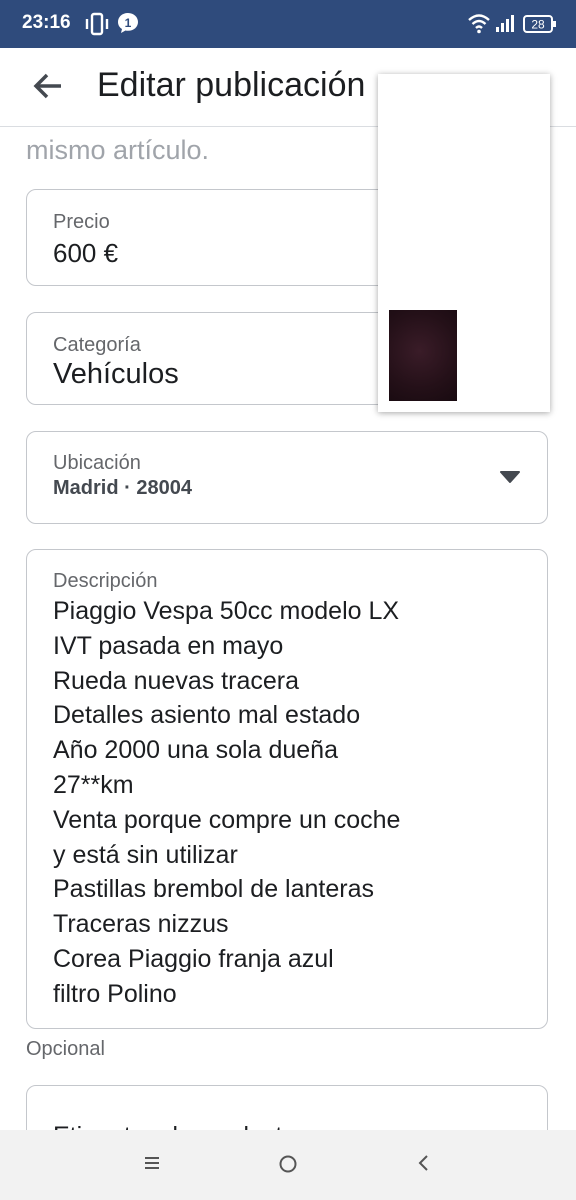 This screenshot has height=1200, width=576. What do you see at coordinates (464, 243) in the screenshot?
I see `image-preview-popup` at bounding box center [464, 243].